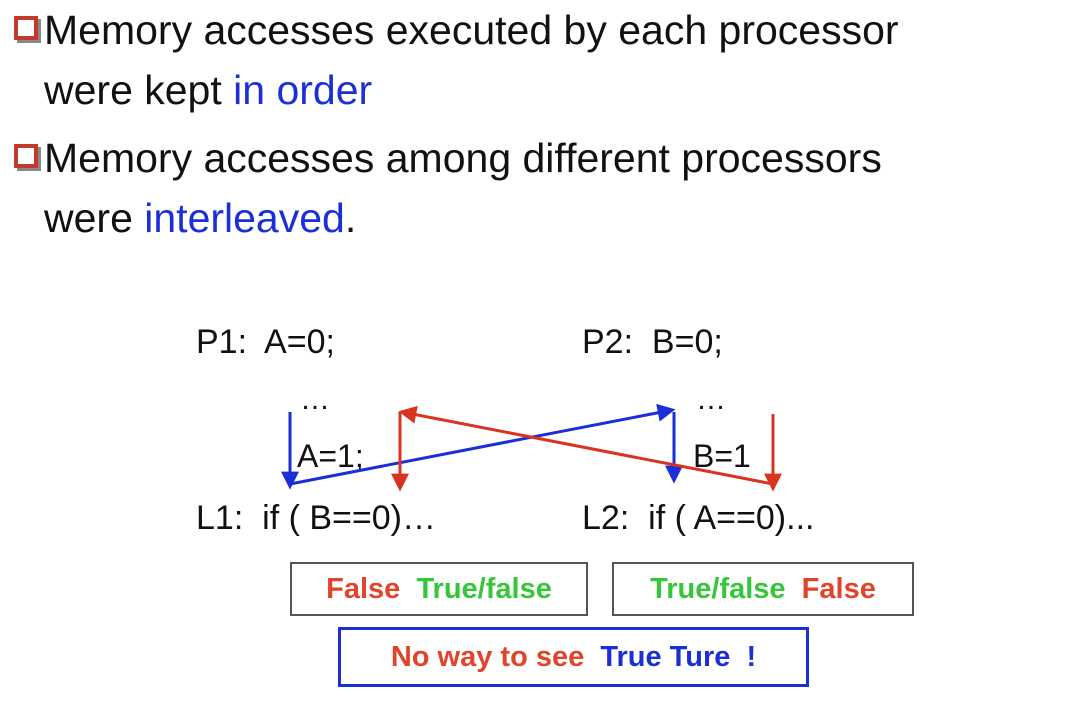 This screenshot has width=1077, height=705. I want to click on conclusion-blue-text: True Ture !, so click(678, 656).